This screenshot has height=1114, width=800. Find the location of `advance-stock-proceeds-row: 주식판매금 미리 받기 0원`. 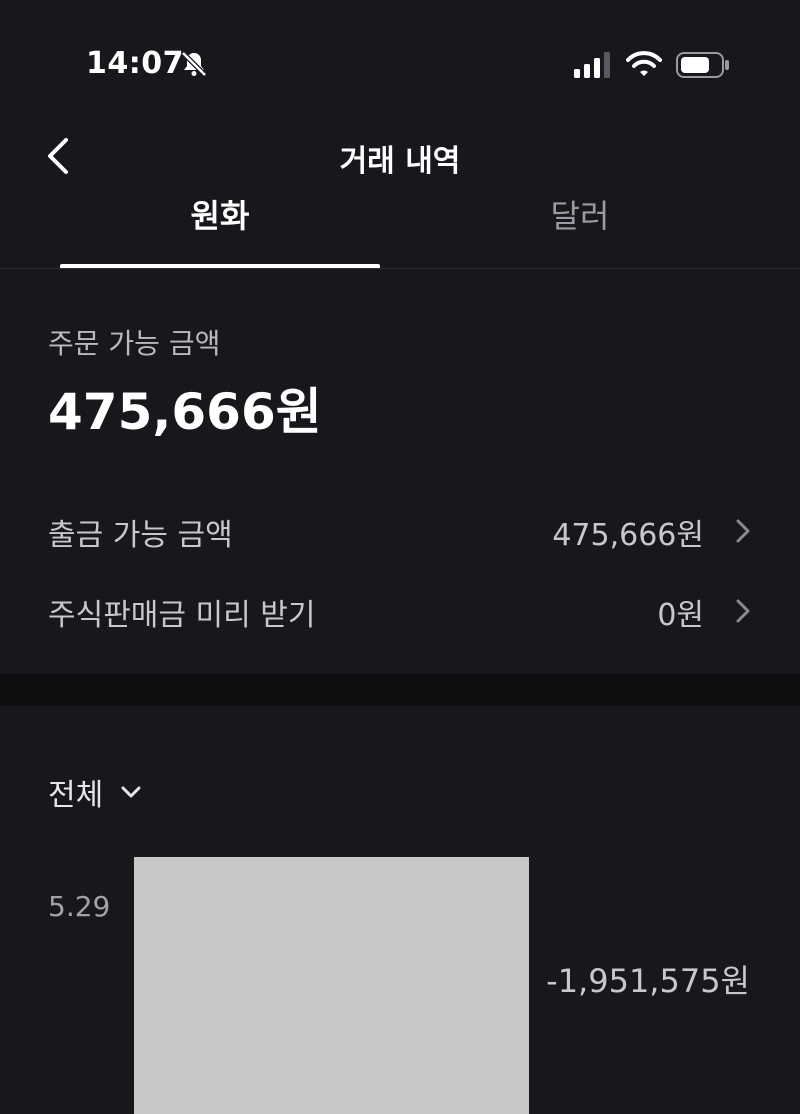

advance-stock-proceeds-row: 주식판매금 미리 받기 0원 is located at coordinates (400, 610).